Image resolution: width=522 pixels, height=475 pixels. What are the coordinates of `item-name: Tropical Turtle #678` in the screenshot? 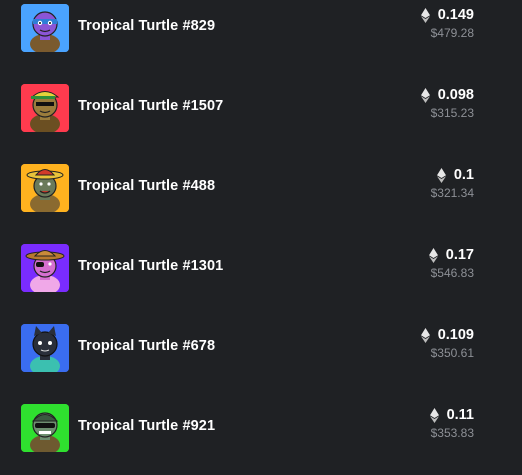 It's located at (147, 346).